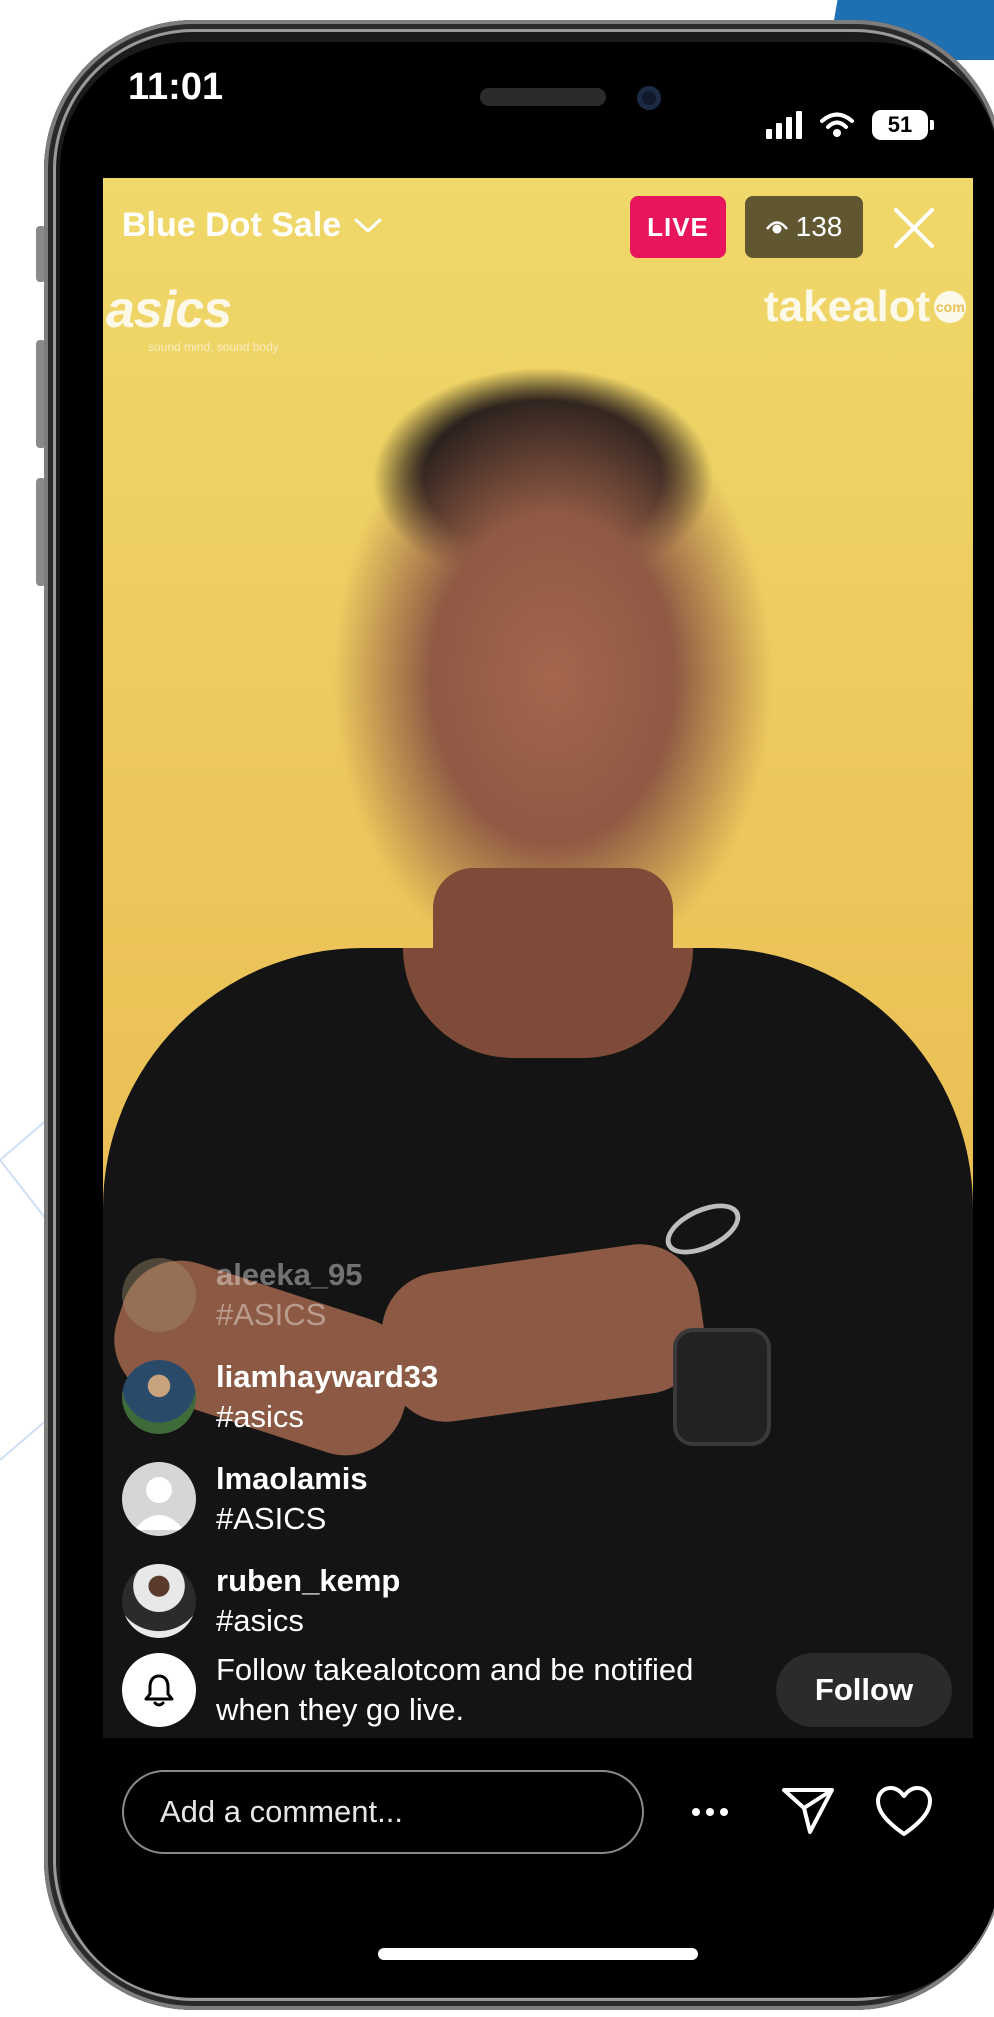  I want to click on asics-logo: asics, so click(169, 310).